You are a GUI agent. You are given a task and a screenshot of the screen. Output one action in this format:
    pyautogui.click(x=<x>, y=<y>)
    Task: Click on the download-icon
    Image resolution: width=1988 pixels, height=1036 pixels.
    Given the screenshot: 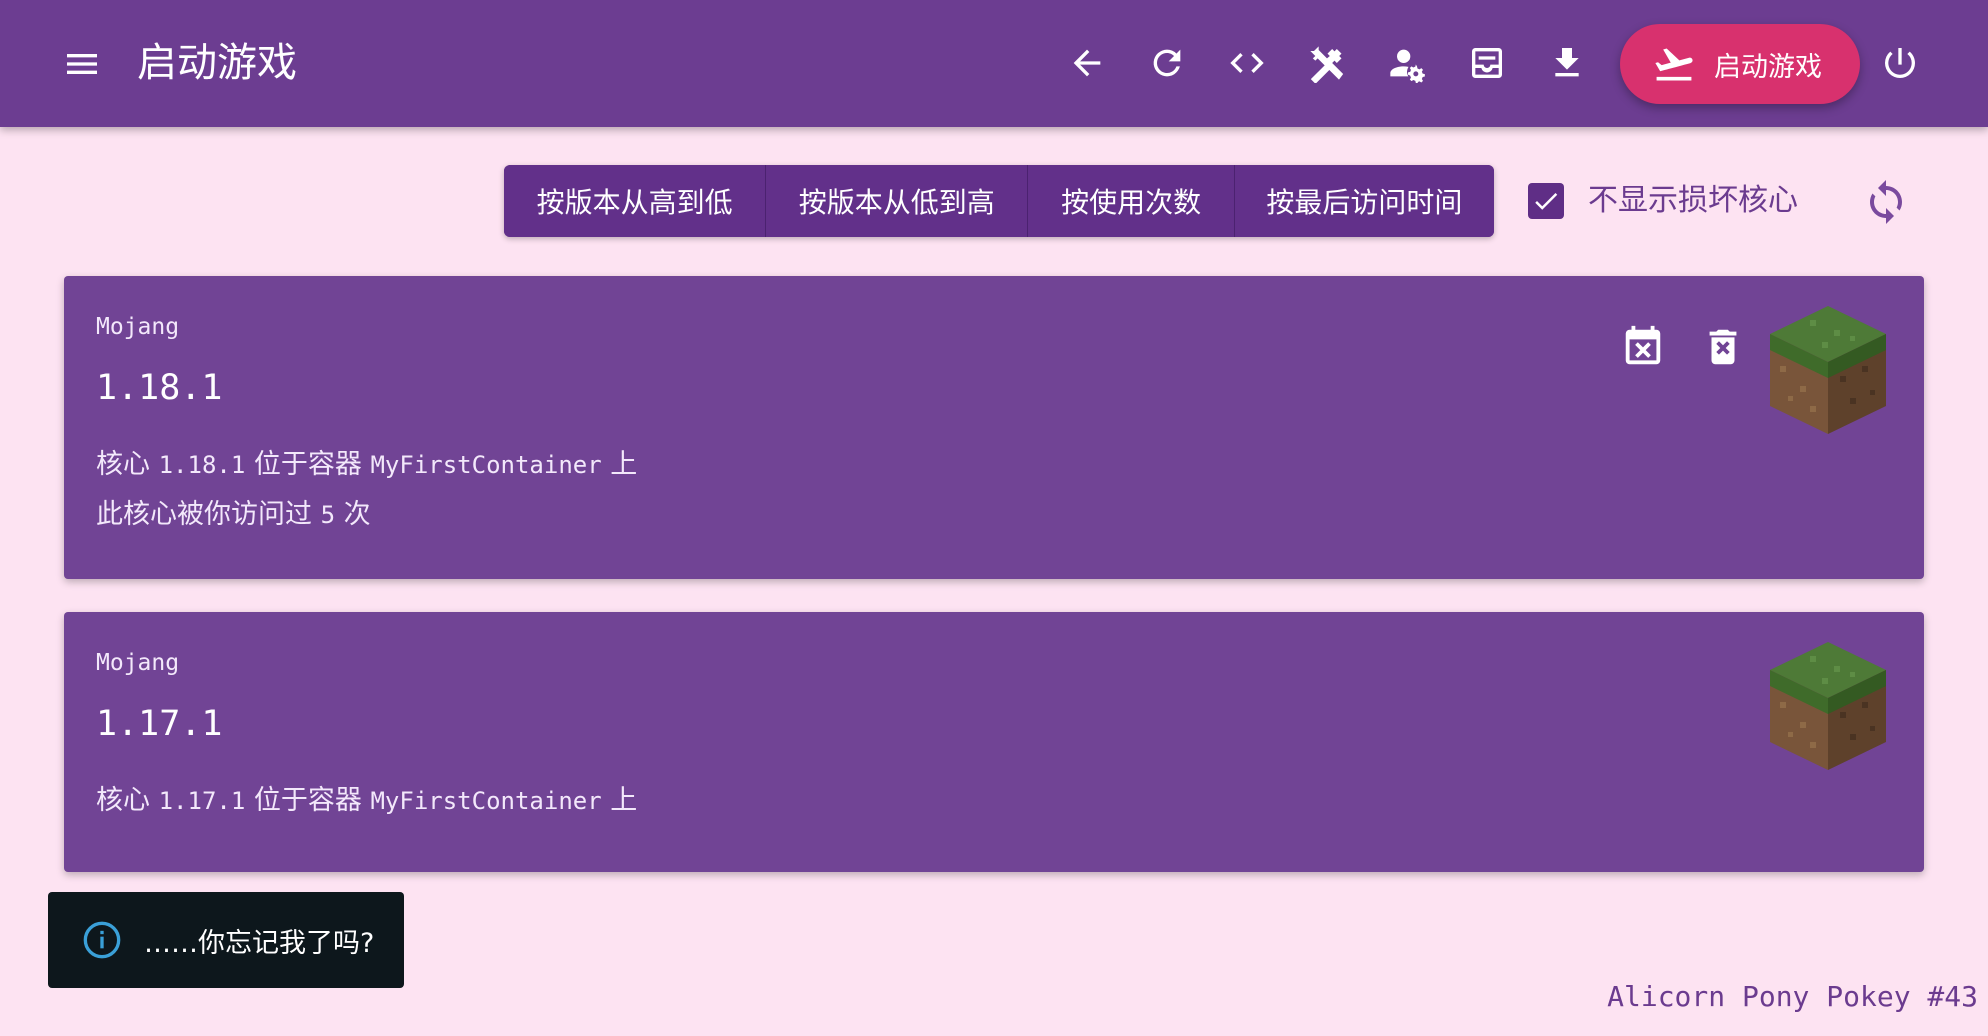 What is the action you would take?
    pyautogui.click(x=1567, y=63)
    